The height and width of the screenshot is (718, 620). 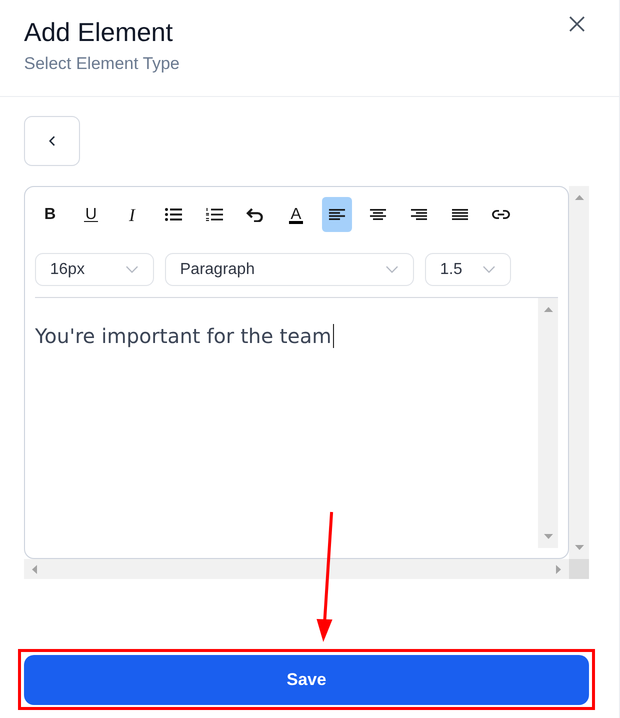 What do you see at coordinates (296, 569) in the screenshot?
I see `horizontal-scrollbar` at bounding box center [296, 569].